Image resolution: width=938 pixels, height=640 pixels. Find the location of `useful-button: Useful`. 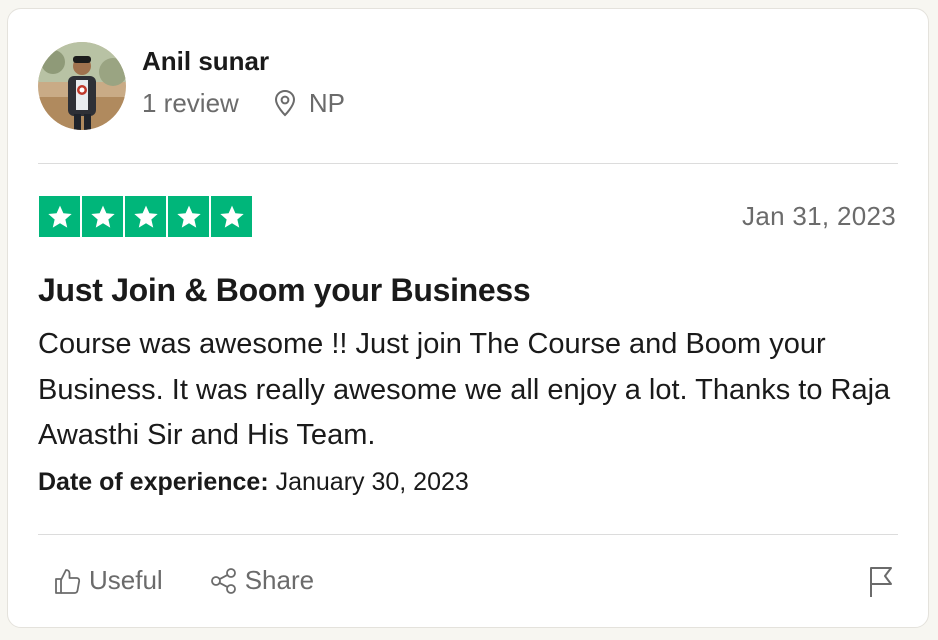

useful-button: Useful is located at coordinates (108, 580).